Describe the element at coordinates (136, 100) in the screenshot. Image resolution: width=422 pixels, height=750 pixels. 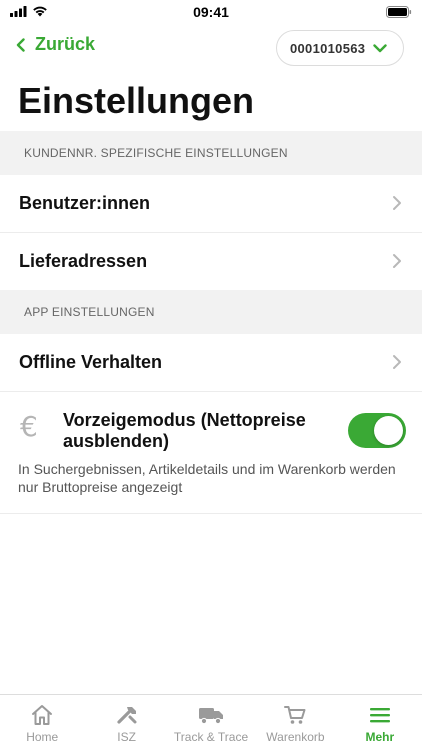
I see `page-title: Einstellungen` at that location.